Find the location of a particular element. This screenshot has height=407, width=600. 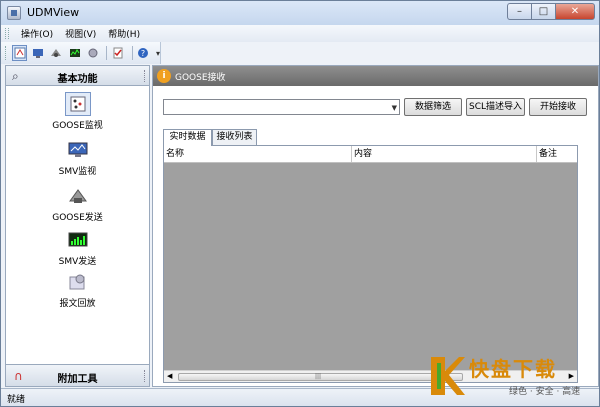

close-button: ✕ is located at coordinates (575, 11).